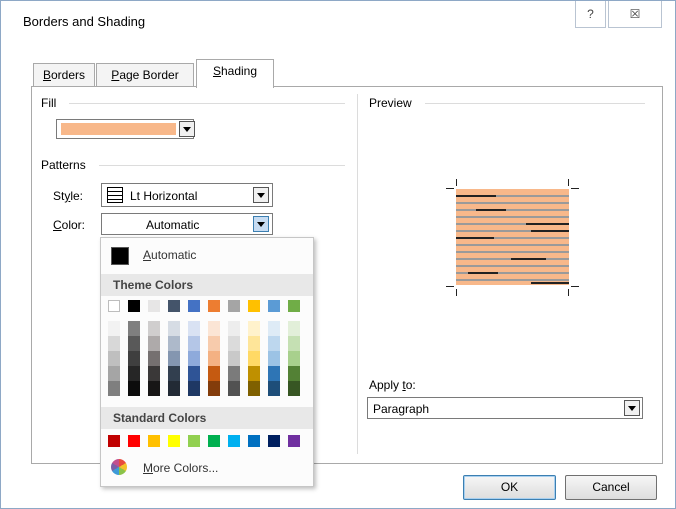 This screenshot has width=676, height=509. What do you see at coordinates (575, 286) in the screenshot?
I see `crop-mark` at bounding box center [575, 286].